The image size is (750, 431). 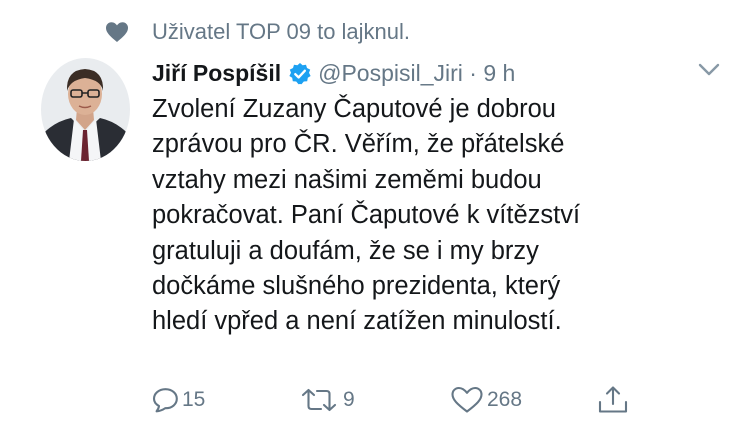 What do you see at coordinates (467, 399) in the screenshot?
I see `heart-outline-icon` at bounding box center [467, 399].